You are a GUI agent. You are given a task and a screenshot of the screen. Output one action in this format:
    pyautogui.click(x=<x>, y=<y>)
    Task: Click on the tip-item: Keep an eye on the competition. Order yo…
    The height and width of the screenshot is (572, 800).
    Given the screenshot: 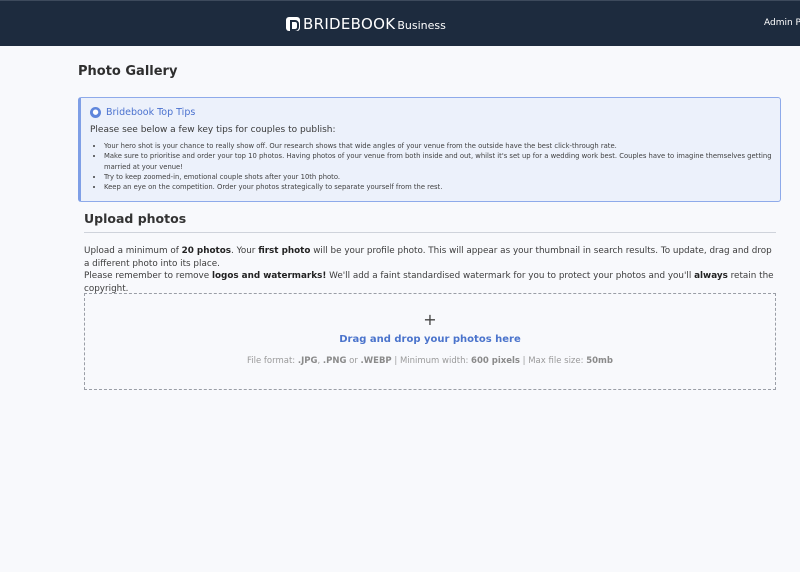 What is the action you would take?
    pyautogui.click(x=443, y=187)
    